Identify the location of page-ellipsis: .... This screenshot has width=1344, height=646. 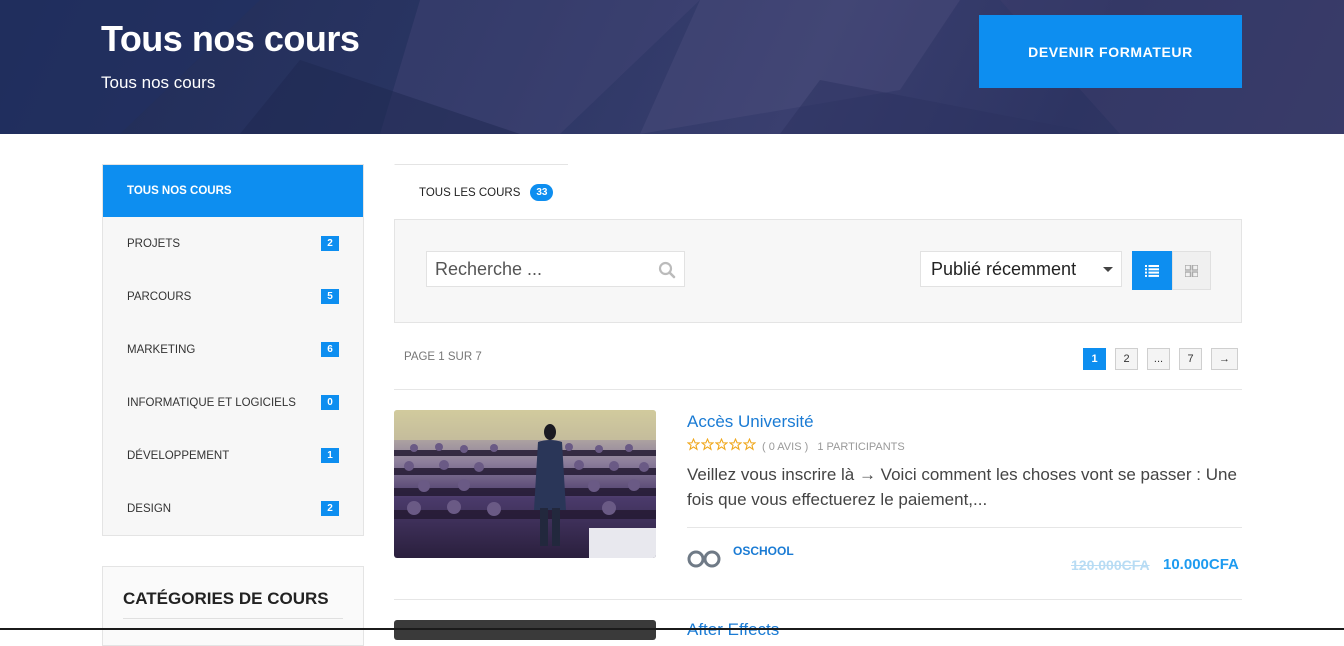
(1158, 359).